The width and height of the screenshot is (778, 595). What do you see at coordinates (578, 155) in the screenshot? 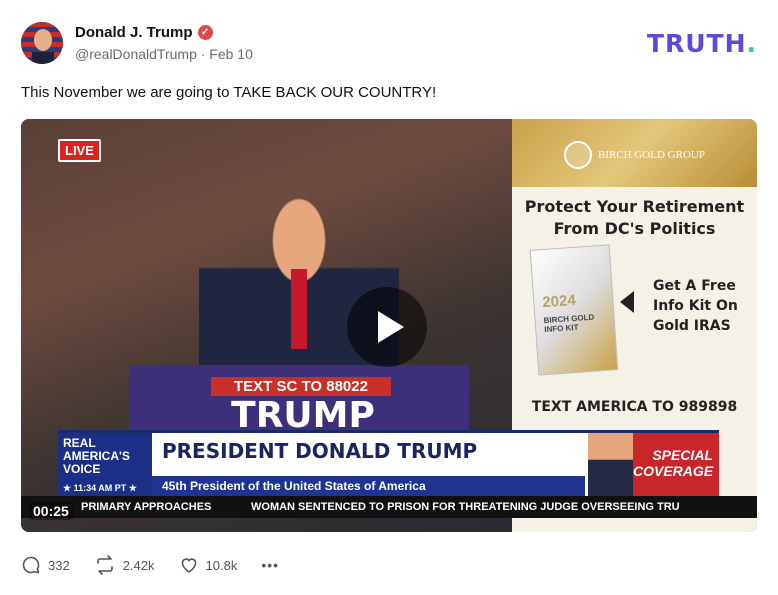
I see `ad-seal-icon` at bounding box center [578, 155].